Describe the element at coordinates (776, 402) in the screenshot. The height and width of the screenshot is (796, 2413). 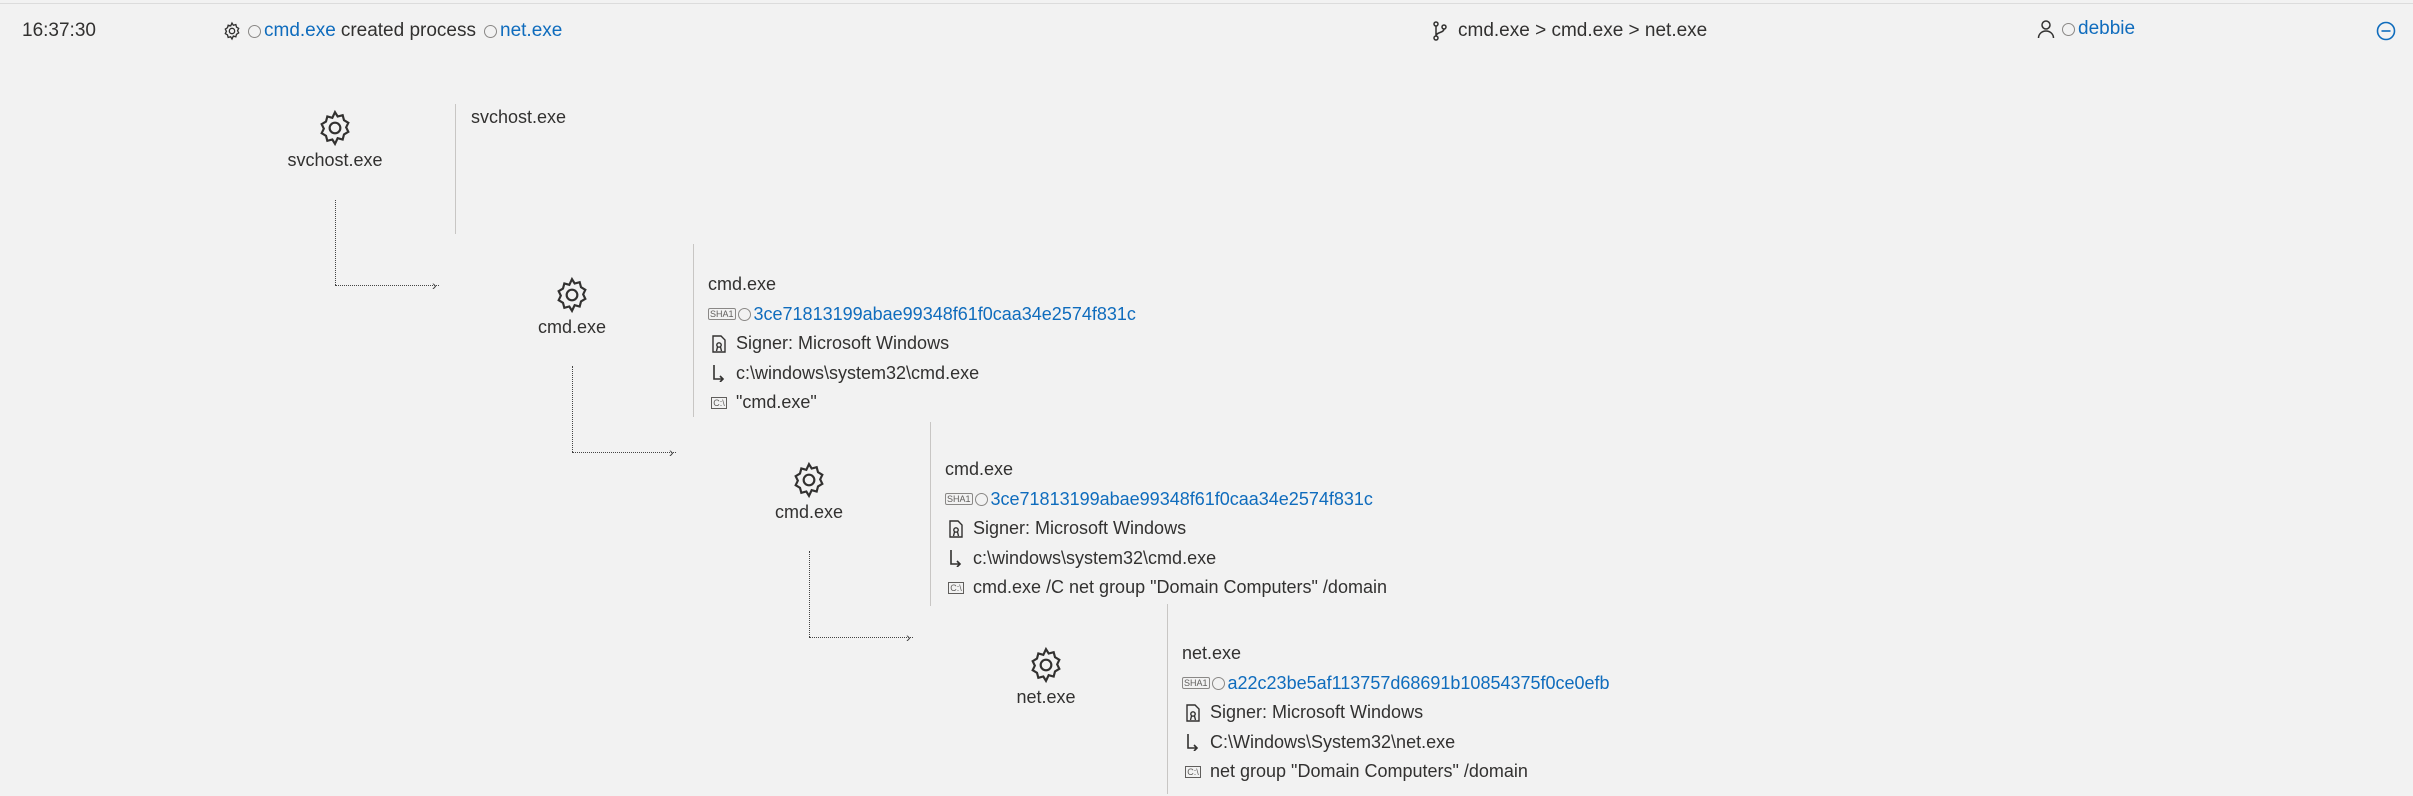
I see `cmdline-text: "cmd.exe"` at that location.